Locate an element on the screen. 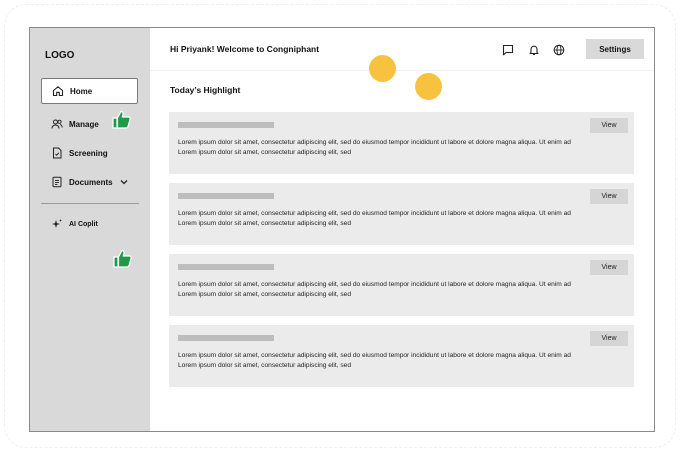  page-title: Hi Priyank! Welcome to Congniphant is located at coordinates (245, 49).